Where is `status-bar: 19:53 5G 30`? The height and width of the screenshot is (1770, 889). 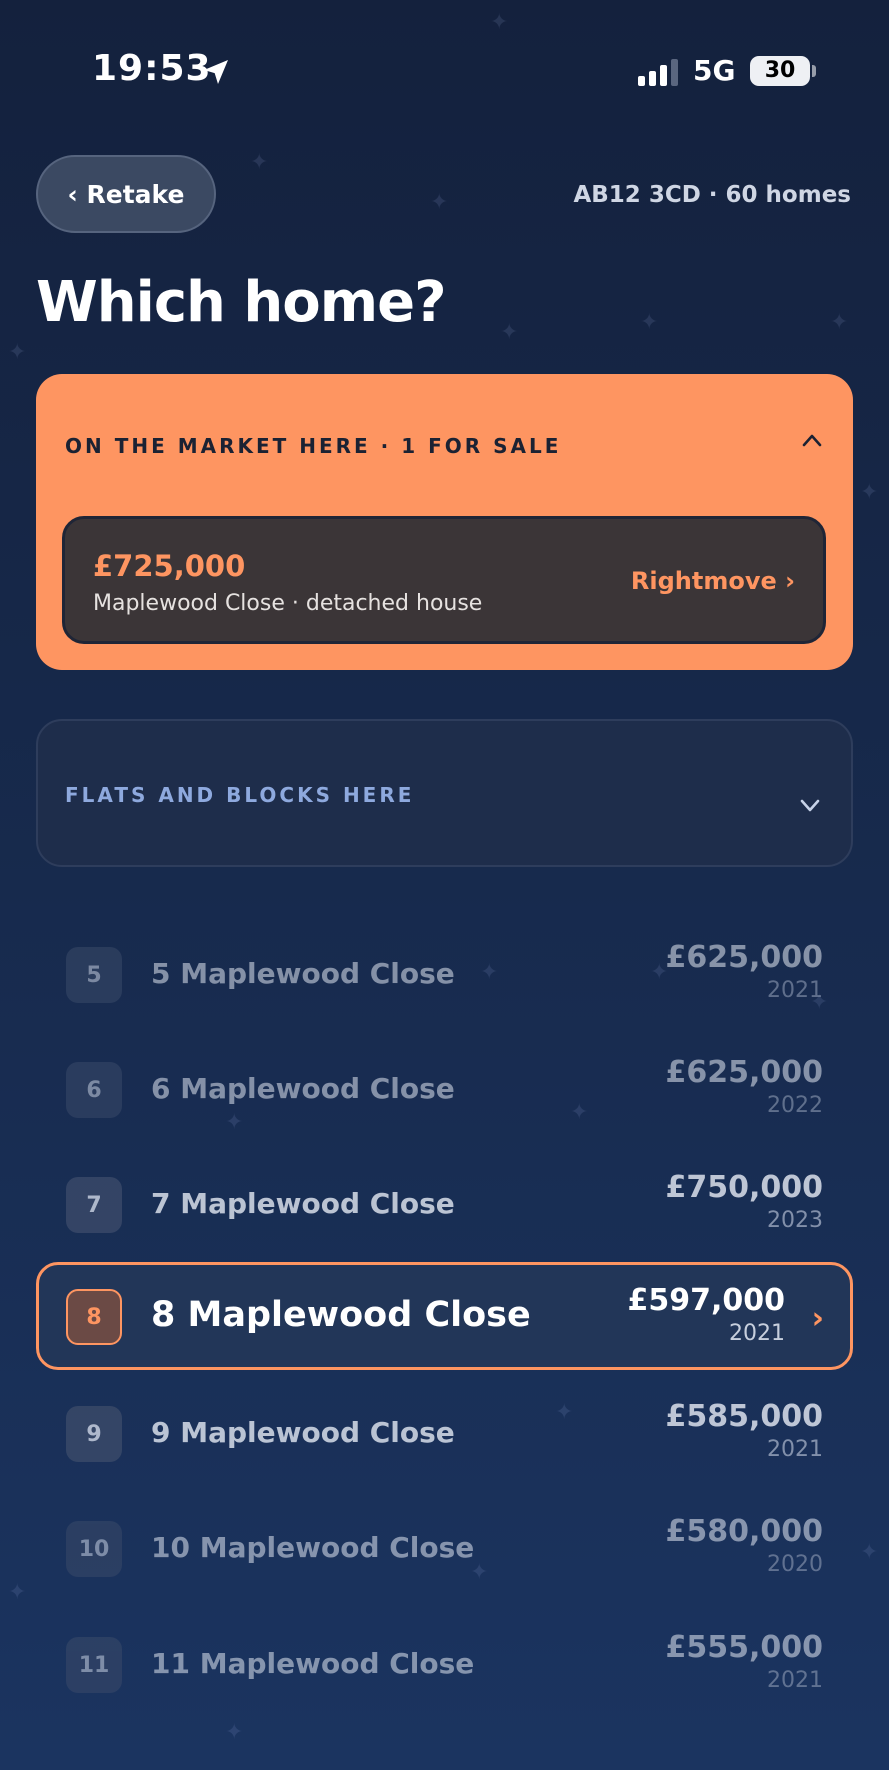
status-bar: 19:53 5G 30 is located at coordinates (444, 70).